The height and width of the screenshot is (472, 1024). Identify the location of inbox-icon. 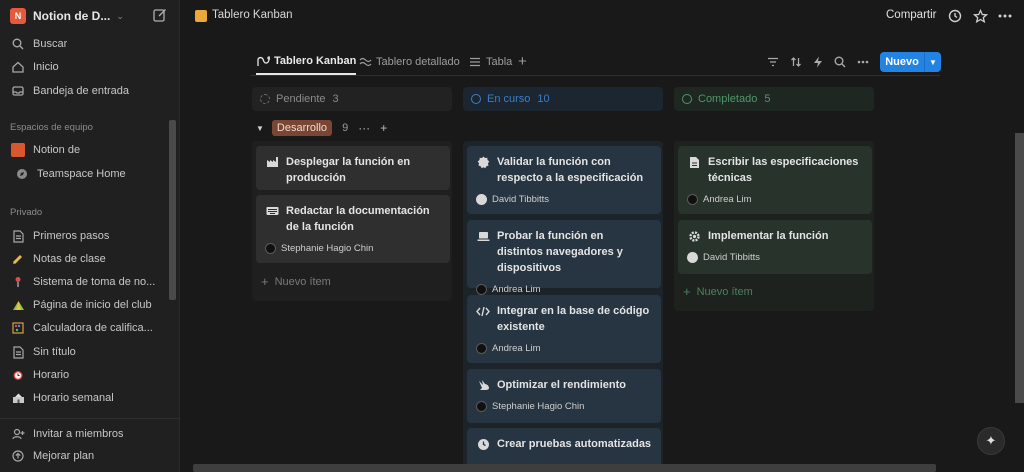
(18, 91).